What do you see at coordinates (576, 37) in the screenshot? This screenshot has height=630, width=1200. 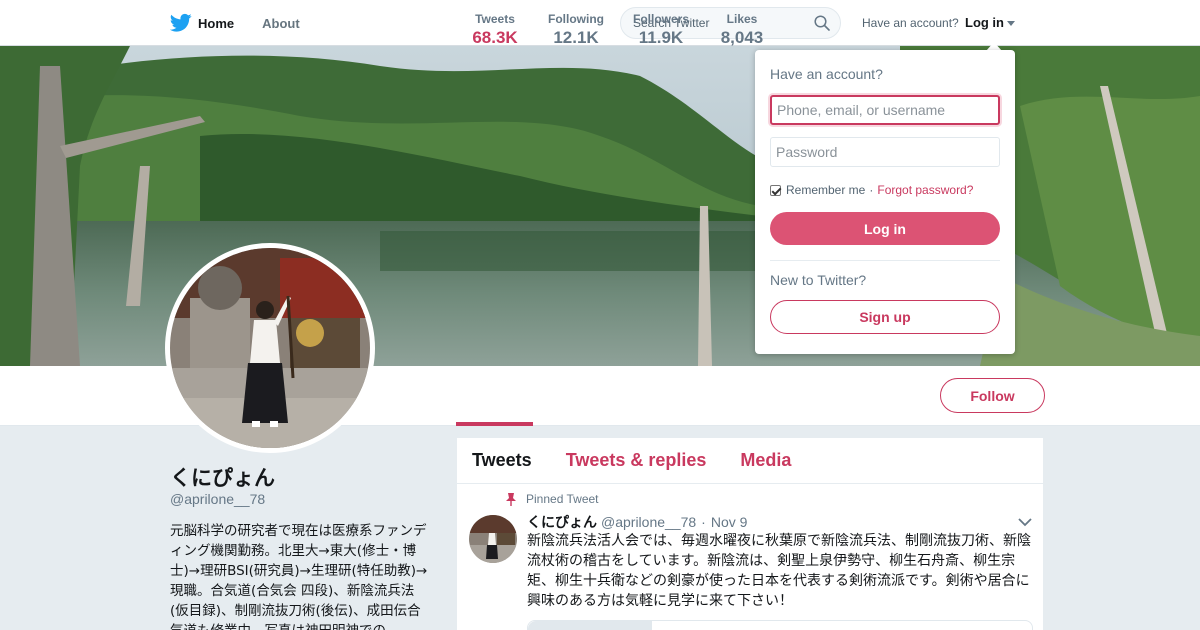 I see `stat-following-value: 12.1K` at bounding box center [576, 37].